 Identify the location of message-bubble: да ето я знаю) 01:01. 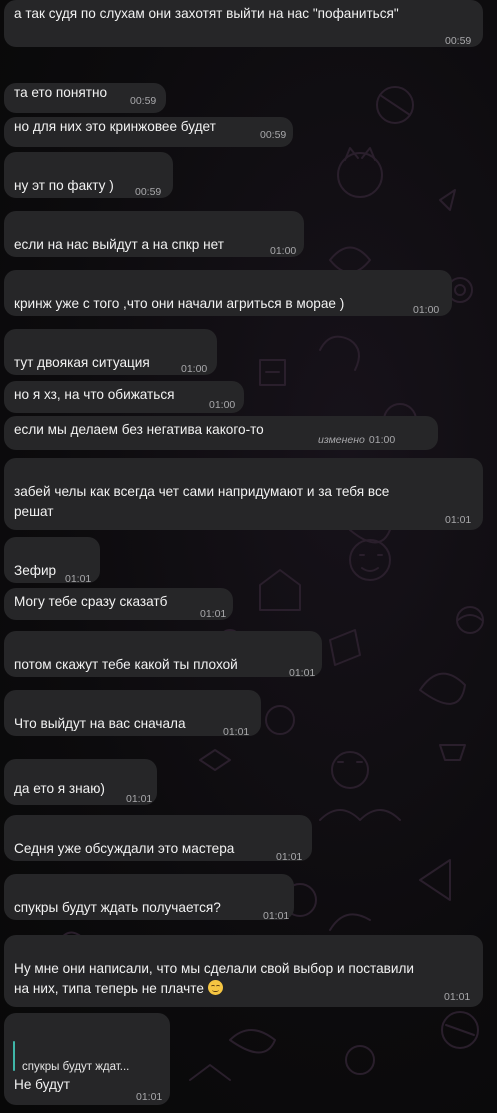
(80, 782).